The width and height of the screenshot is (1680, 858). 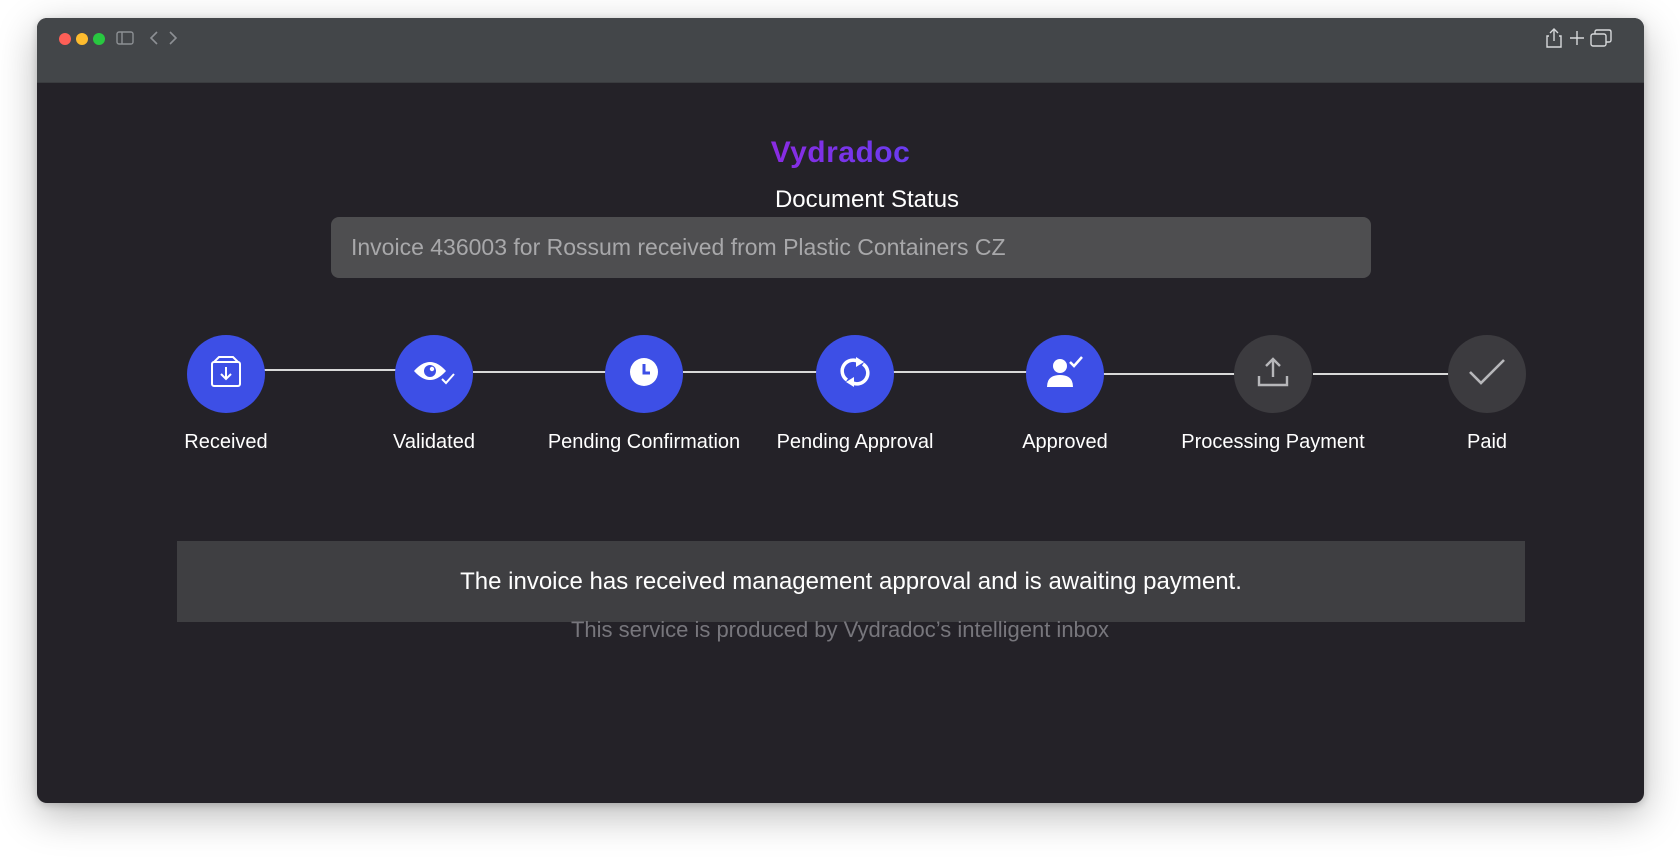 I want to click on step-label: Validated, so click(x=434, y=442).